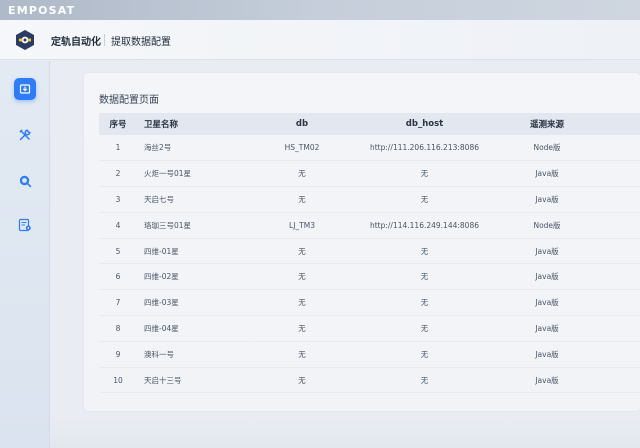  Describe the element at coordinates (118, 225) in the screenshot. I see `cell-index: 4` at that location.